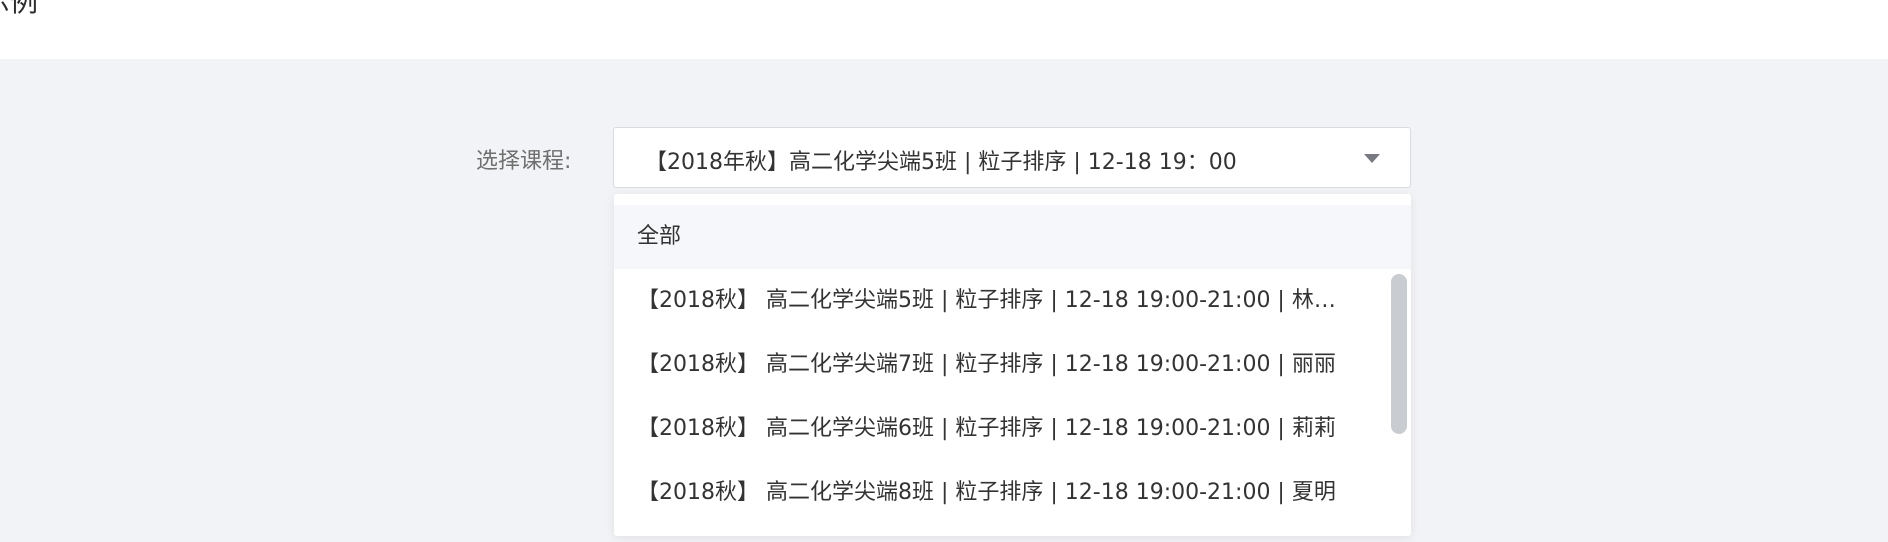 This screenshot has width=1888, height=542. Describe the element at coordinates (1399, 354) in the screenshot. I see `dropdown-scrollbar` at that location.